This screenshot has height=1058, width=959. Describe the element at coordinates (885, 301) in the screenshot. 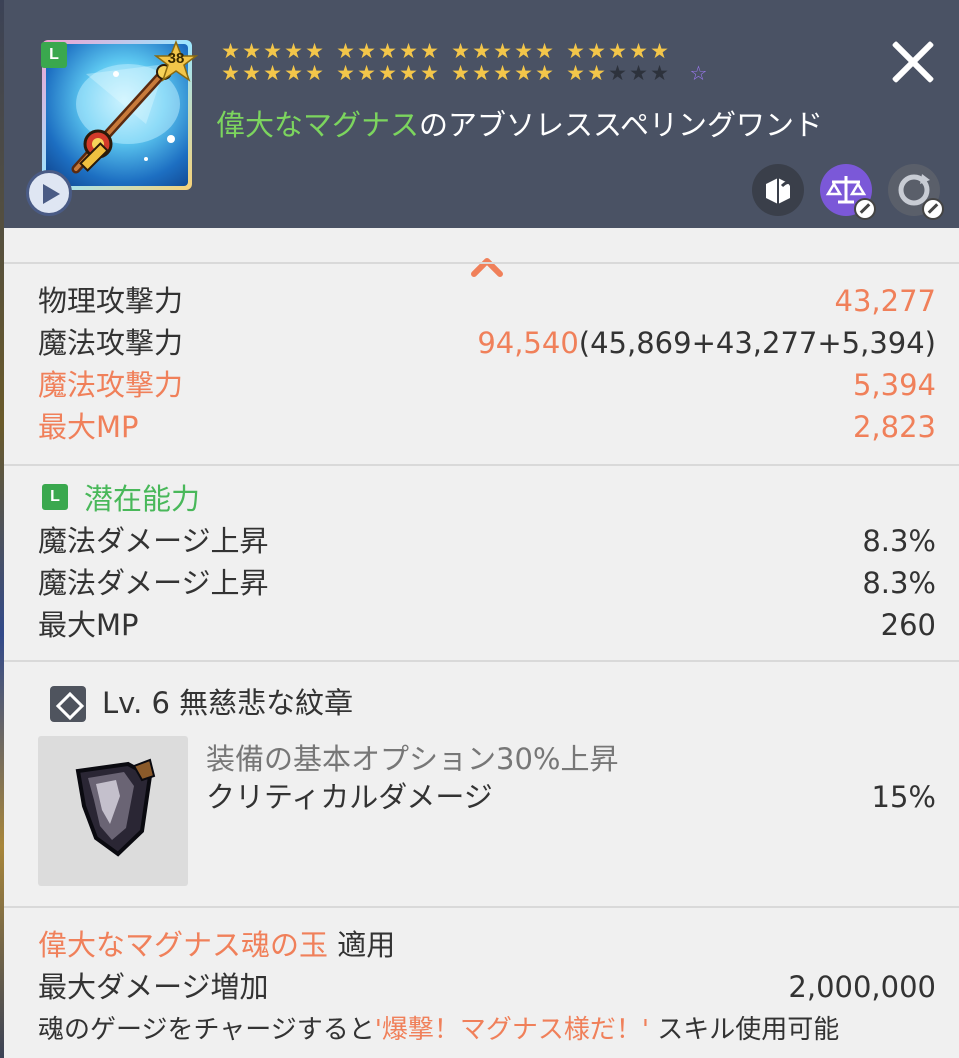

I see `stat-value: 43,277` at that location.